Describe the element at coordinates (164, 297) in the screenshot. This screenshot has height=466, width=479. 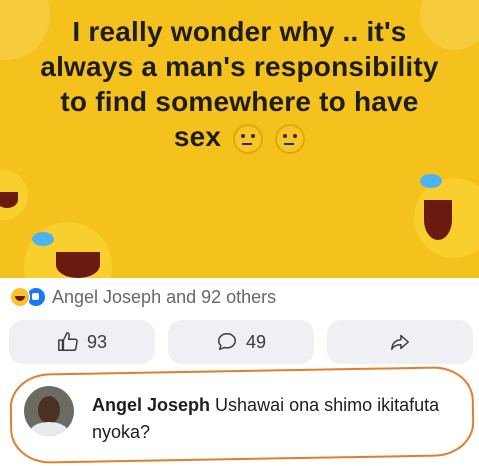
I see `reactions-text: Angel Joseph and 92 others` at that location.